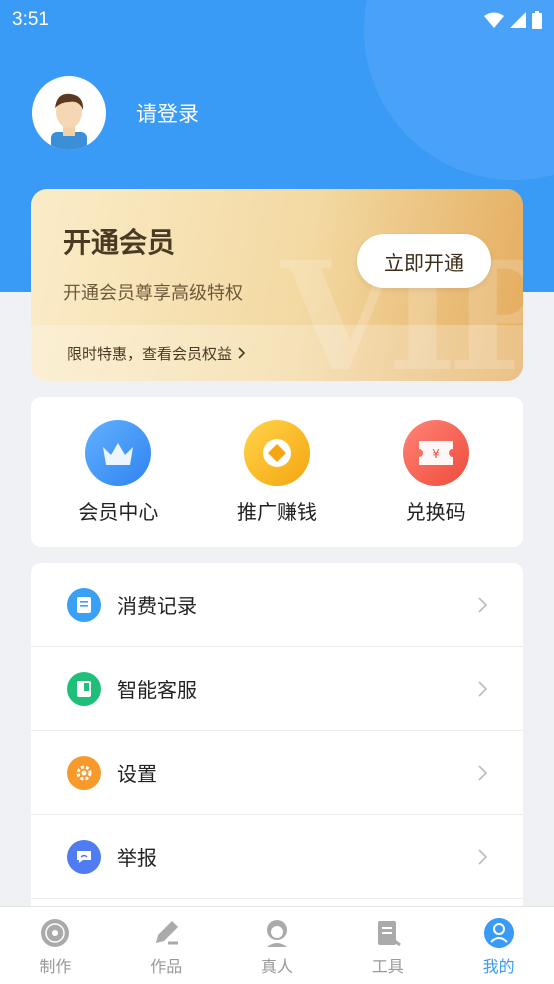 The width and height of the screenshot is (554, 984). I want to click on menu-item-settings: 设置, so click(277, 773).